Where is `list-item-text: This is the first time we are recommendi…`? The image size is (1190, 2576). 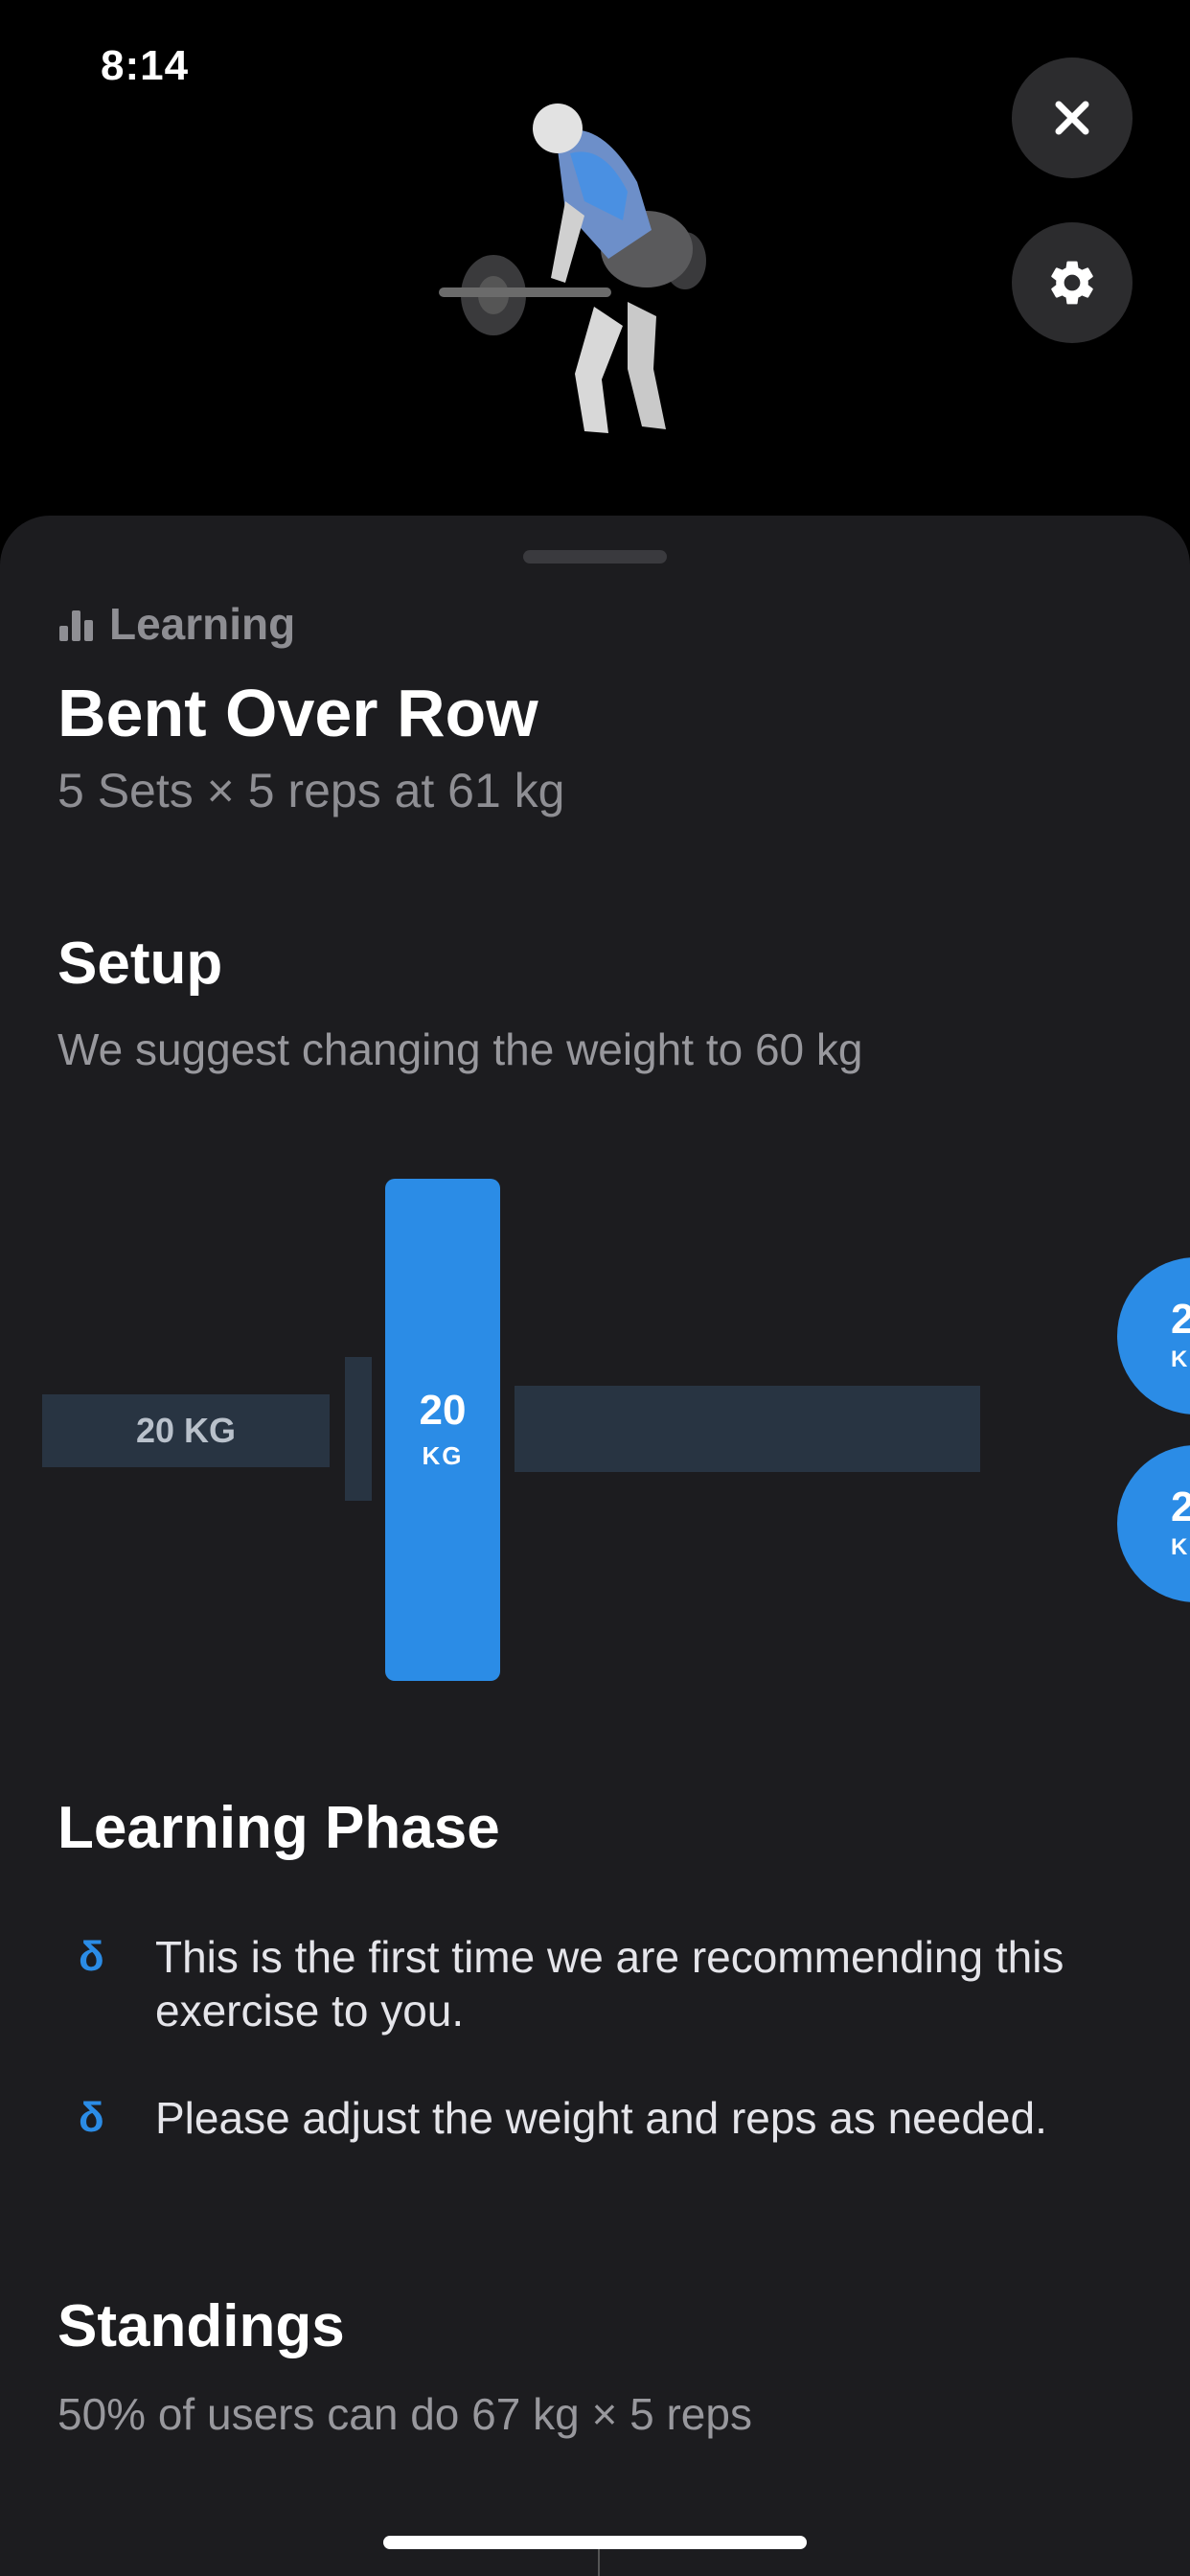
list-item-text: This is the first time we are recommendi… is located at coordinates (609, 1984).